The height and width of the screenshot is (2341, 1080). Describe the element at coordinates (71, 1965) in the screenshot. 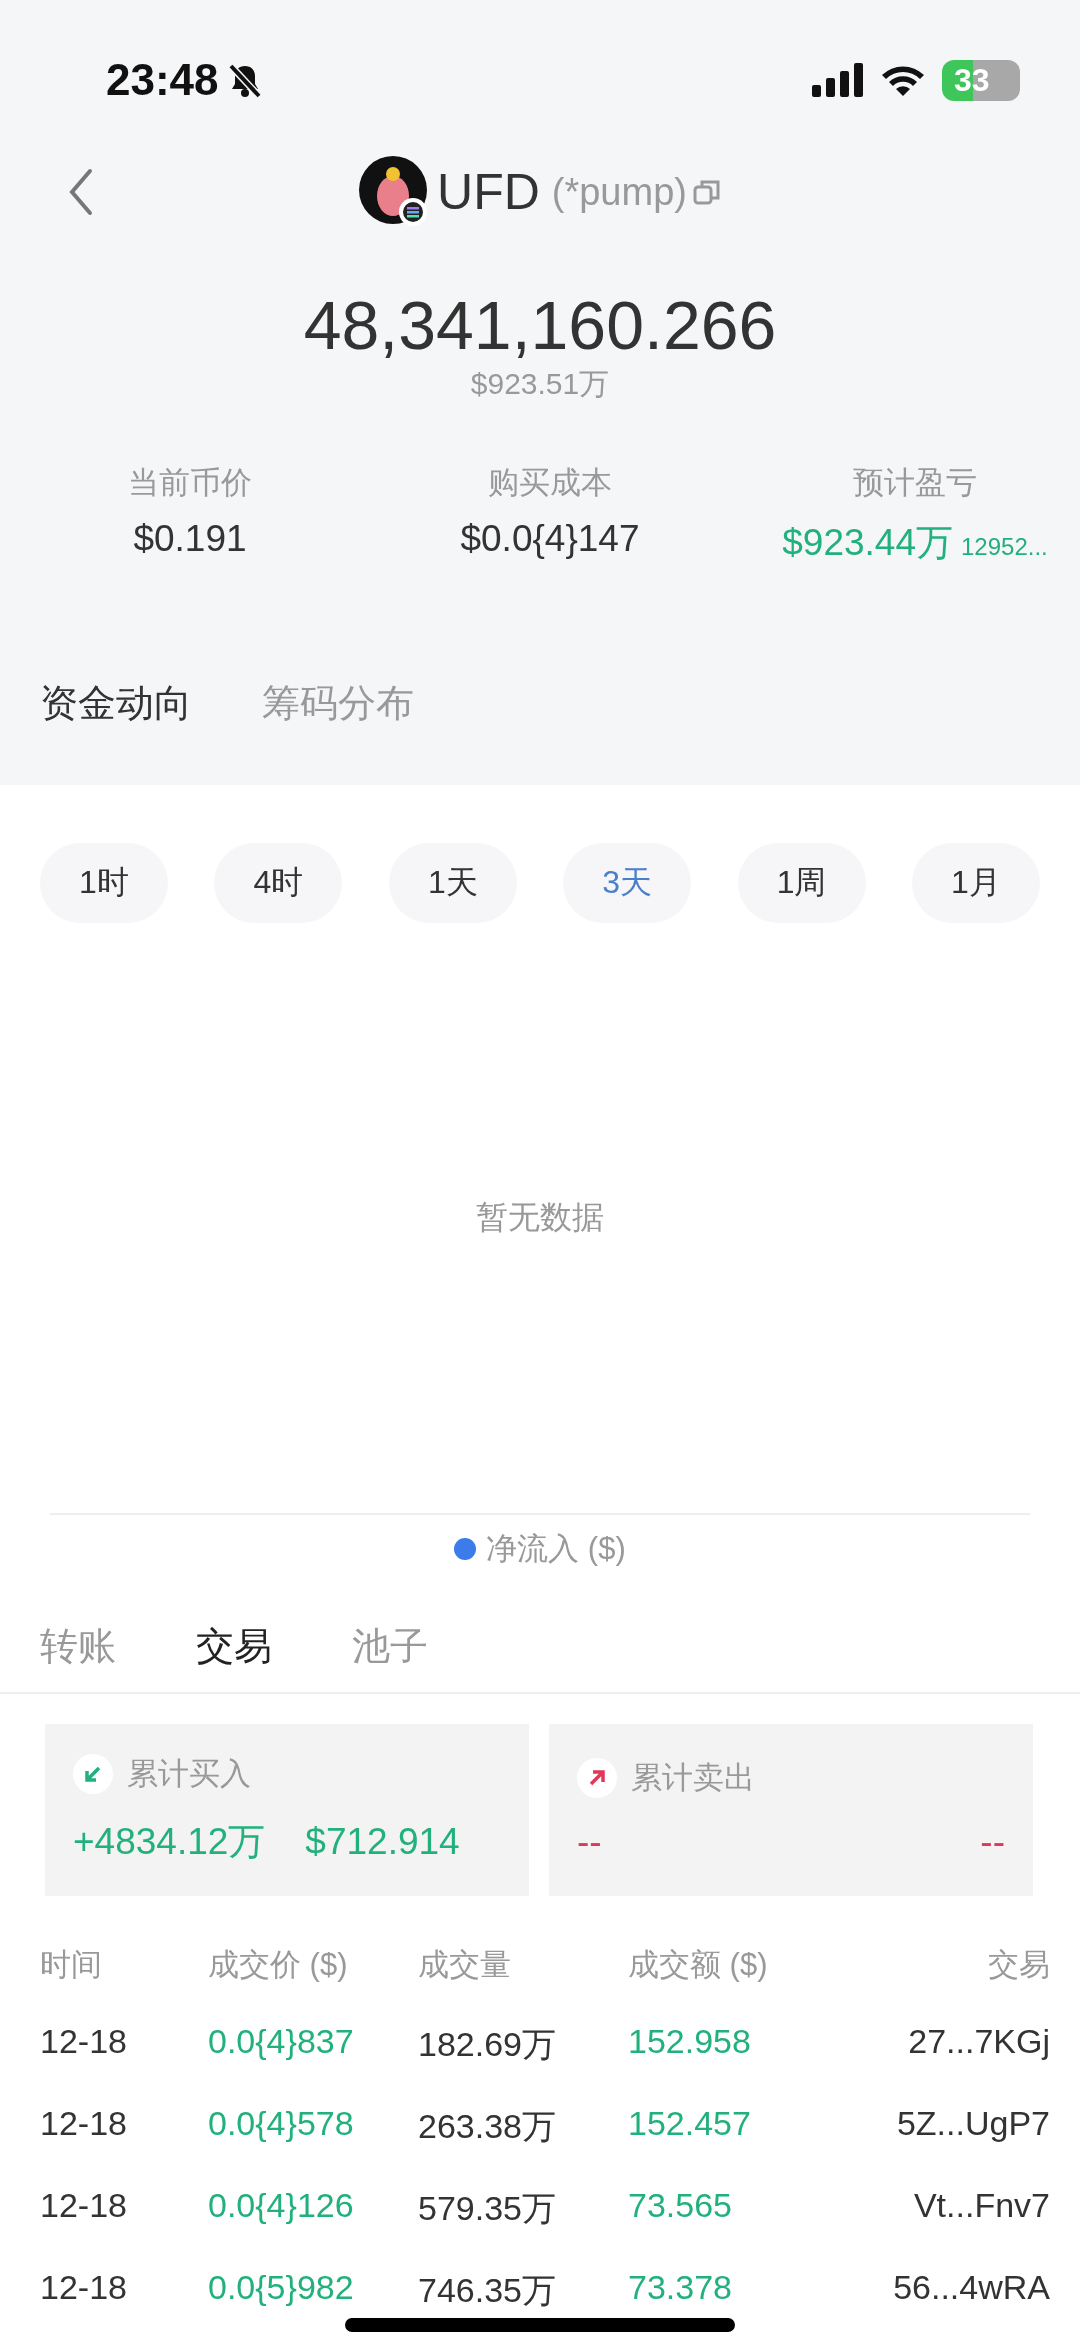

I see `column-header: 时间` at that location.